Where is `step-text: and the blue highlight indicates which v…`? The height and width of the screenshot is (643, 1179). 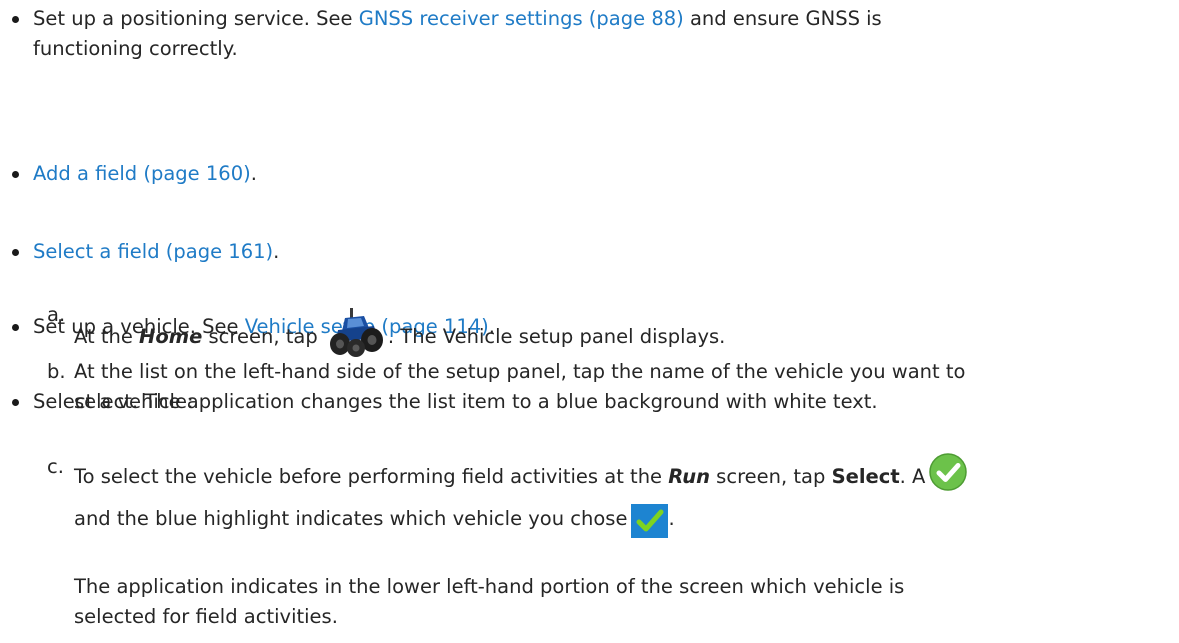 step-text: and the blue highlight indicates which v… is located at coordinates (351, 518).